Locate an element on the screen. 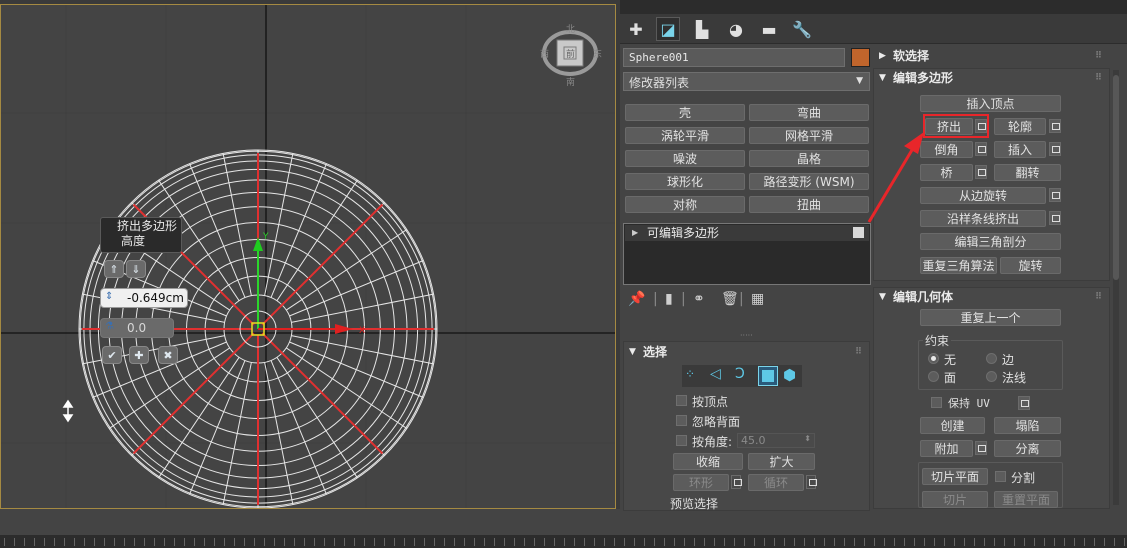 The width and height of the screenshot is (1127, 548). object-color-swatch is located at coordinates (860, 57).